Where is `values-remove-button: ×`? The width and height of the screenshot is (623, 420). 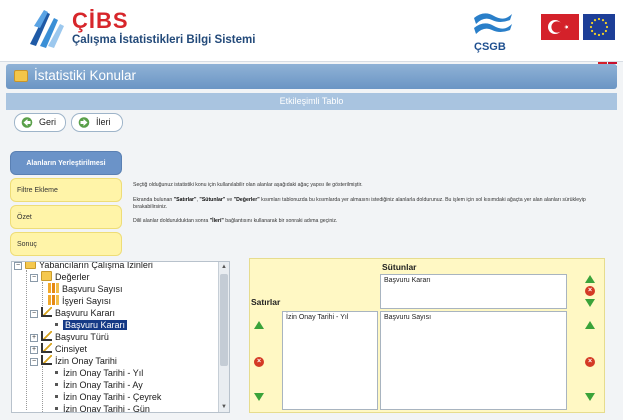 values-remove-button: × is located at coordinates (590, 362).